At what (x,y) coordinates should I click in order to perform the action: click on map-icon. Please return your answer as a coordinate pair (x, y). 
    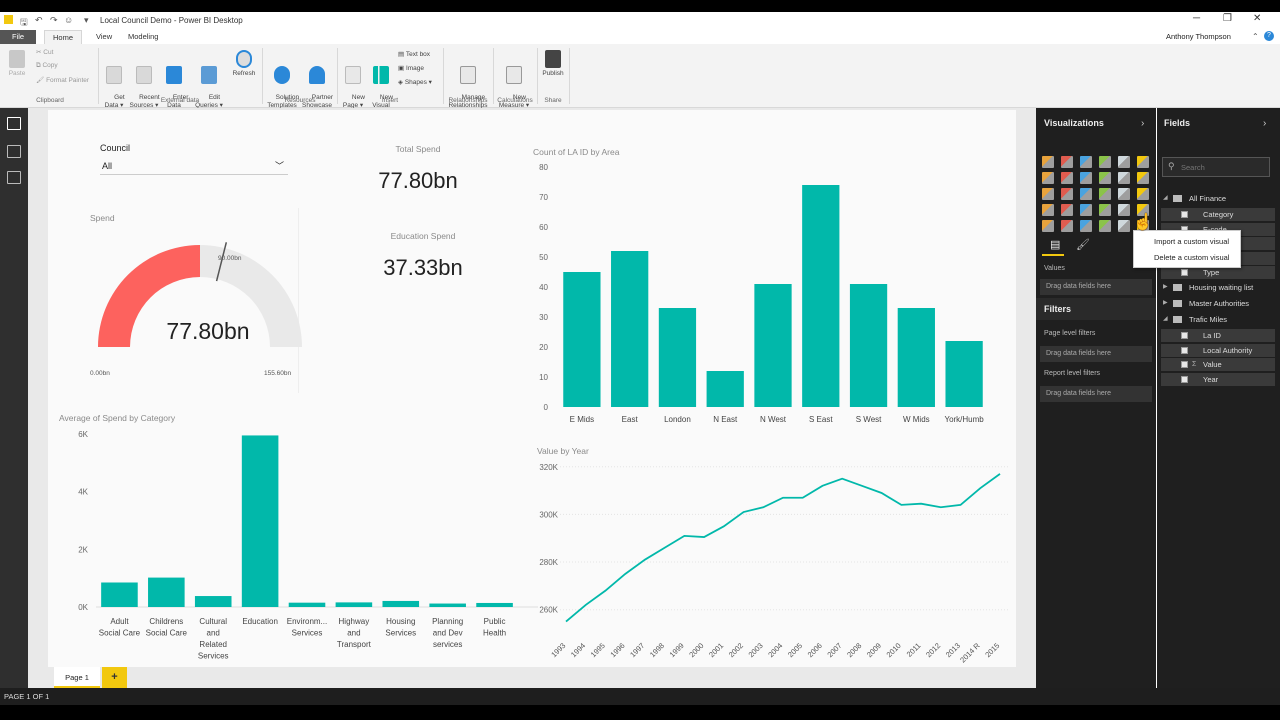
    Looking at the image, I should click on (1105, 194).